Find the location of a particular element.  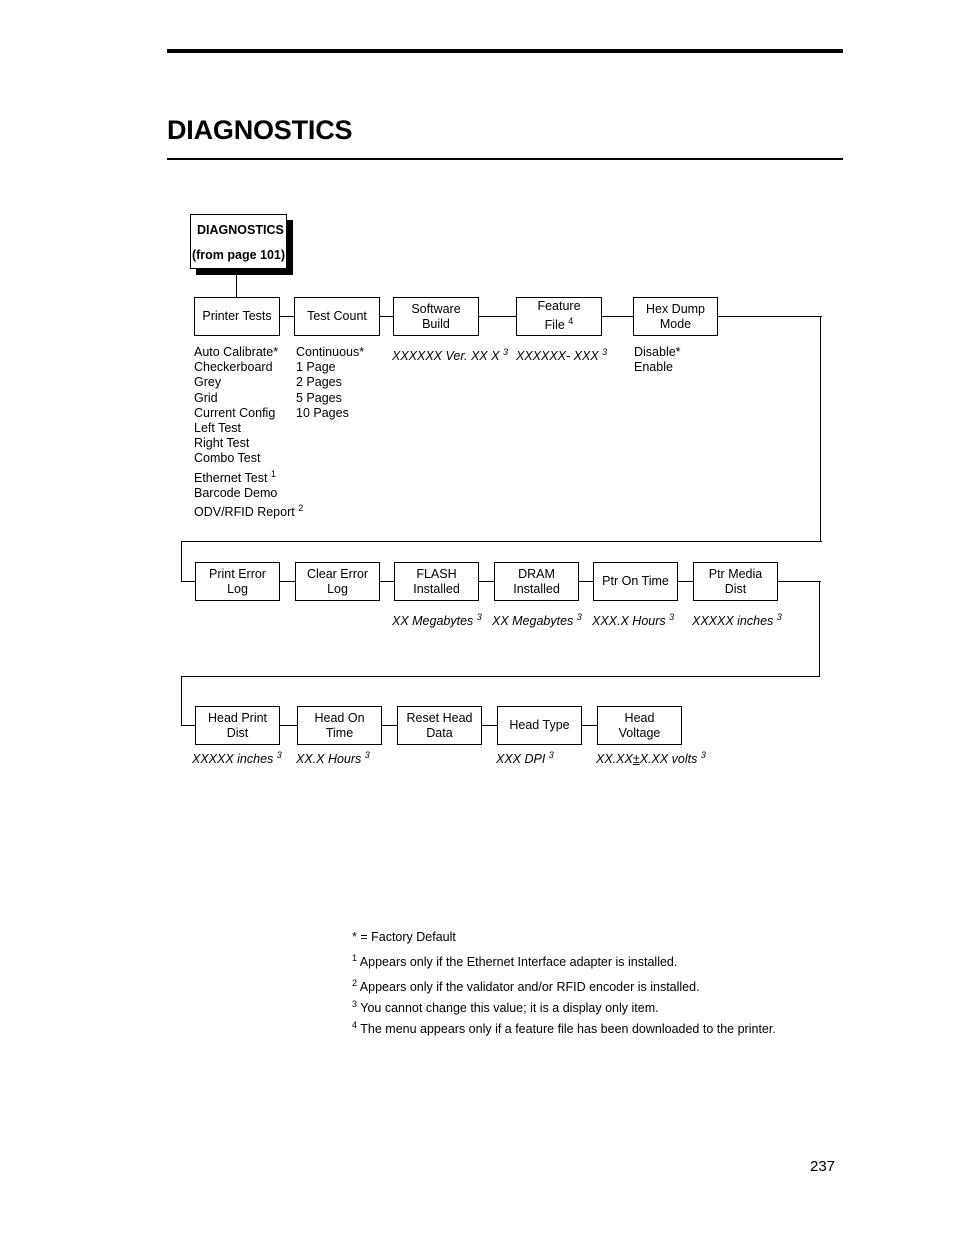

title-rule is located at coordinates (505, 159).